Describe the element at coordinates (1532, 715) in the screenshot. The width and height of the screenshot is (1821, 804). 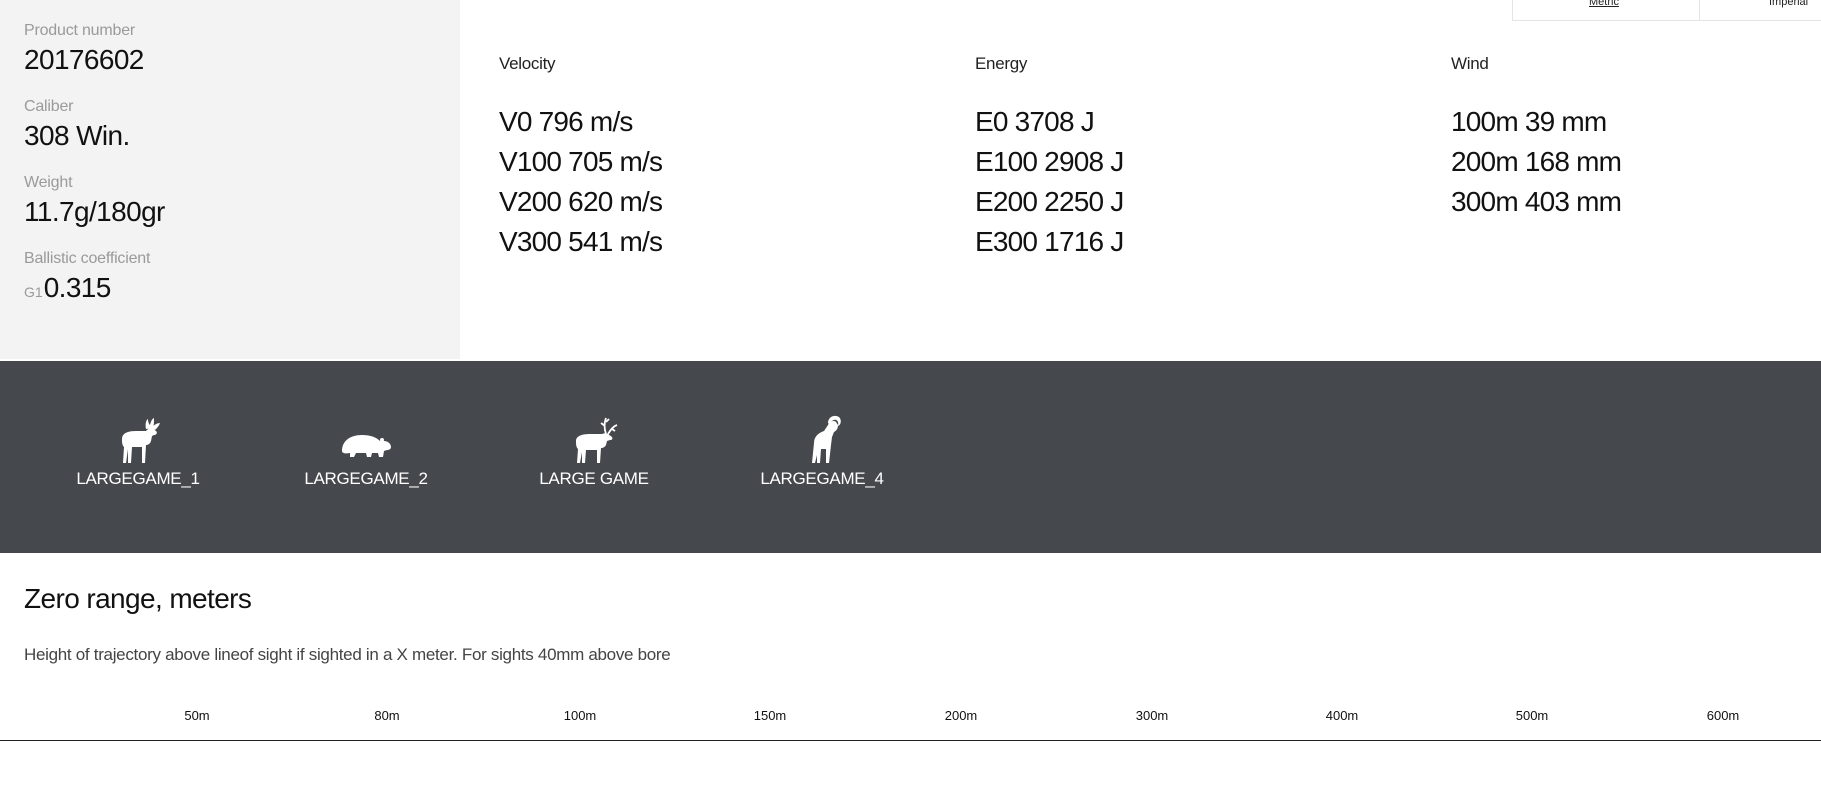
I see `range-cell: 500m` at that location.